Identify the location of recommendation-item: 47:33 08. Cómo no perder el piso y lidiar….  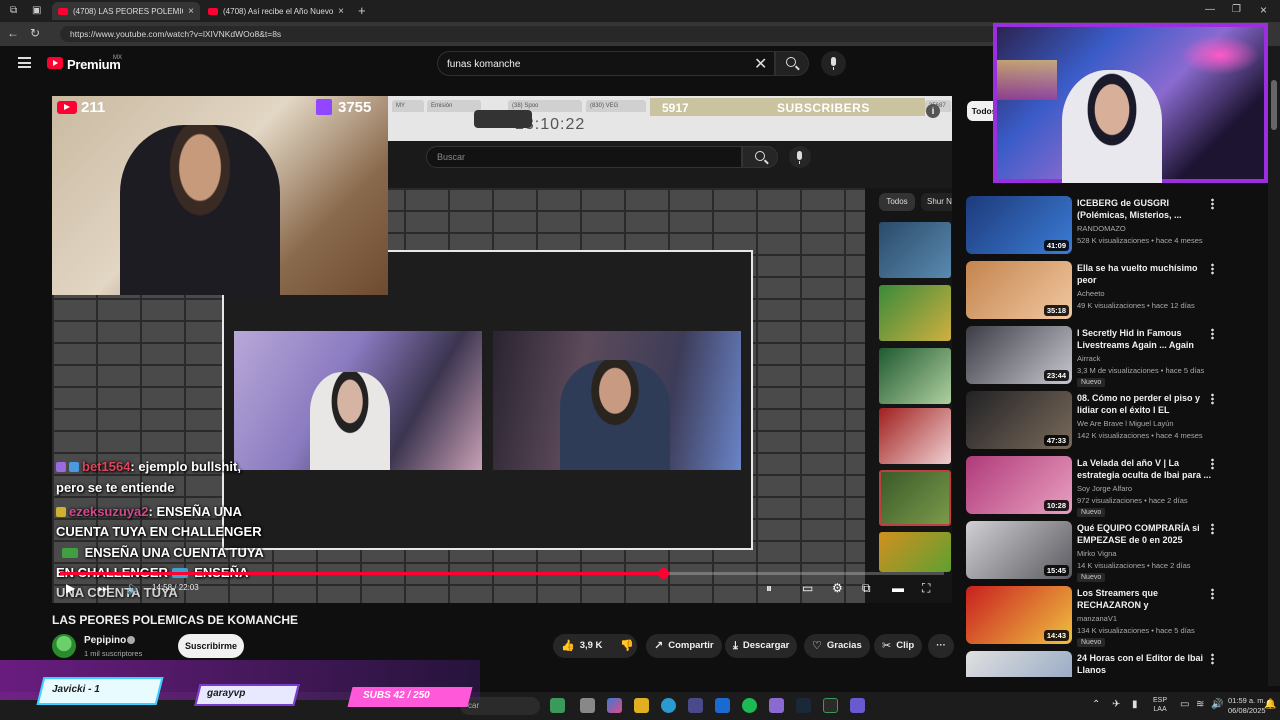
(1096, 420).